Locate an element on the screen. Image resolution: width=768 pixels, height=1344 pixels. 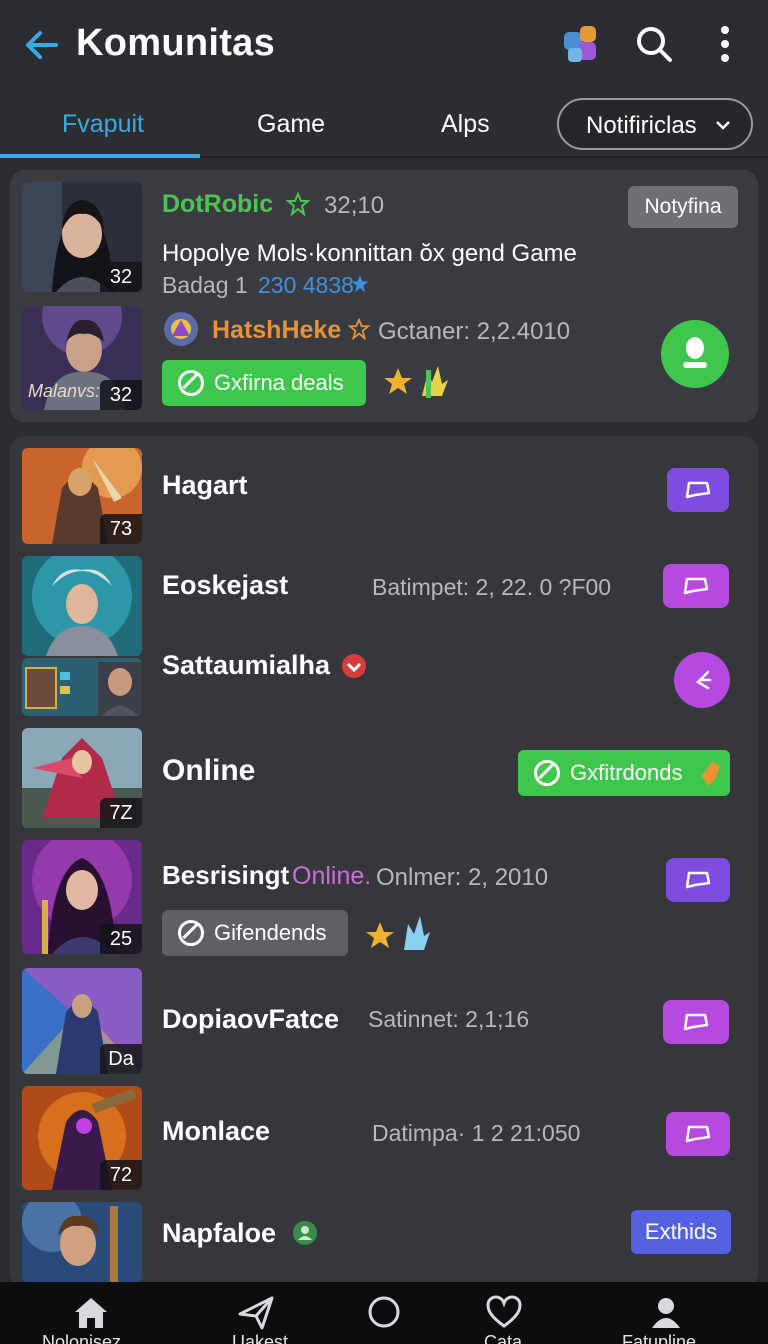
bottom-navigation: Nolonisez Uakest Cata Fatupline is located at coordinates (384, 1313).